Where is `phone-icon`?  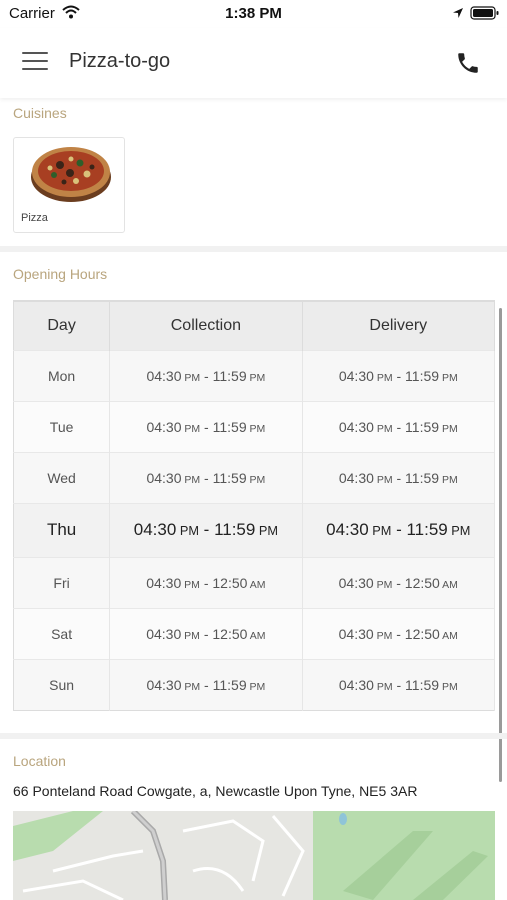
phone-icon is located at coordinates (468, 63).